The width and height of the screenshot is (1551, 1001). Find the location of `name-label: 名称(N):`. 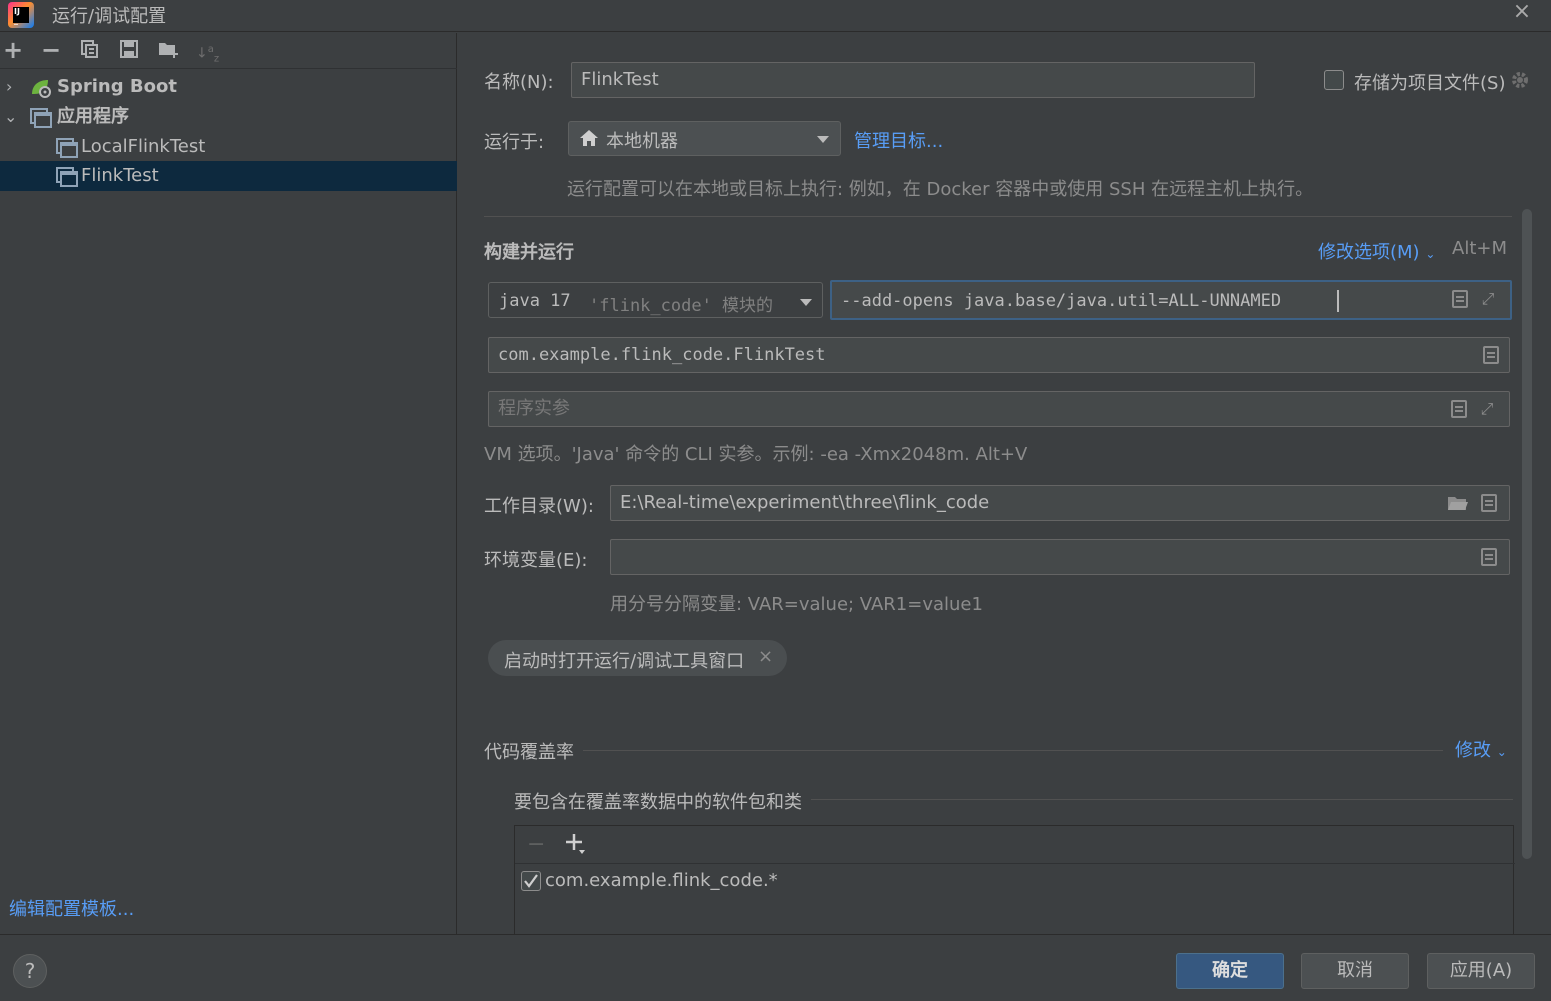

name-label: 名称(N): is located at coordinates (519, 82).